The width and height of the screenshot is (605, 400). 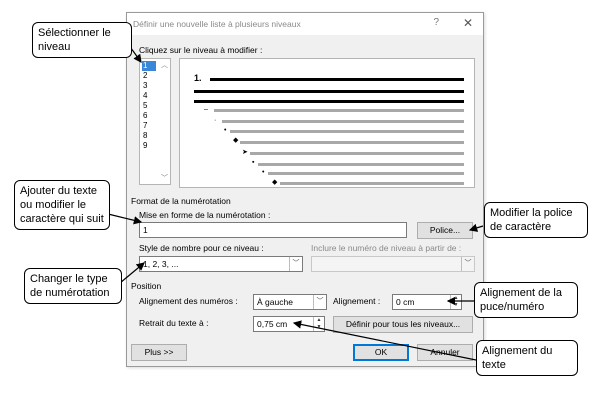 I want to click on level-item-3: 3, so click(x=149, y=86).